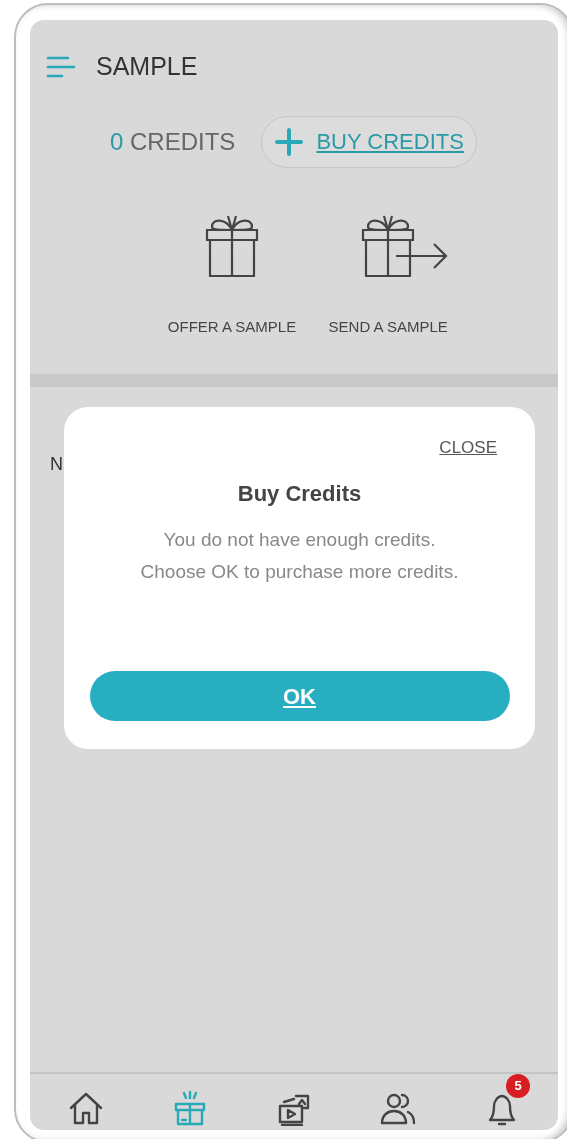 The width and height of the screenshot is (567, 1139). What do you see at coordinates (388, 326) in the screenshot?
I see `action-label: SEND A SAMPLE` at bounding box center [388, 326].